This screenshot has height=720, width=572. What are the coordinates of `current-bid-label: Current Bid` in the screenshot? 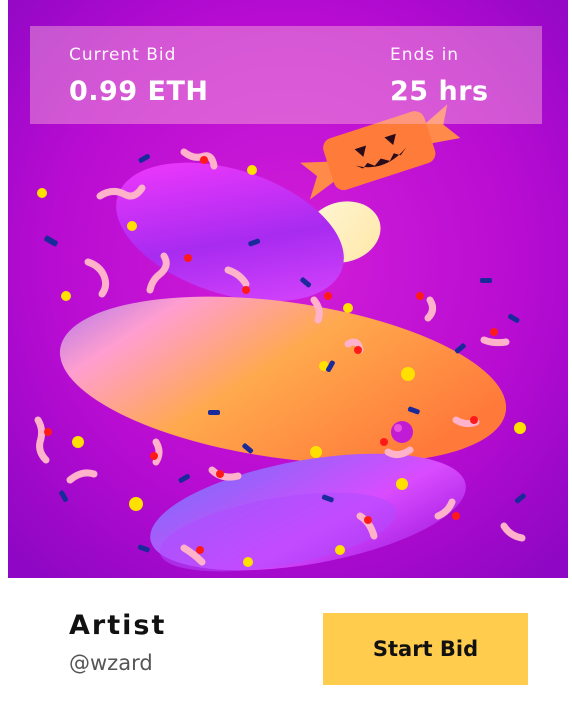 It's located at (123, 55).